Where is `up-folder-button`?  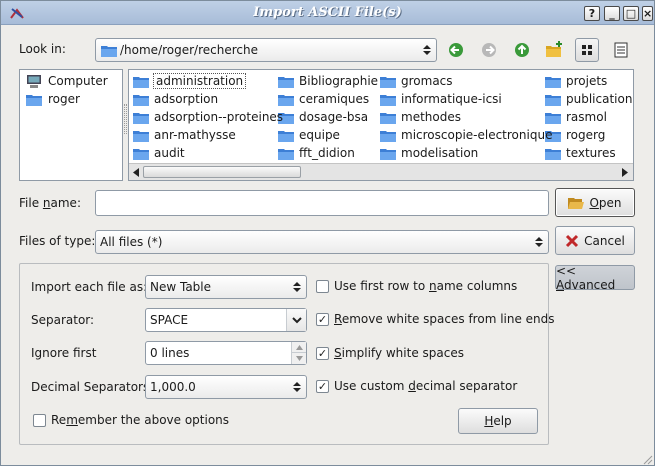 up-folder-button is located at coordinates (522, 50).